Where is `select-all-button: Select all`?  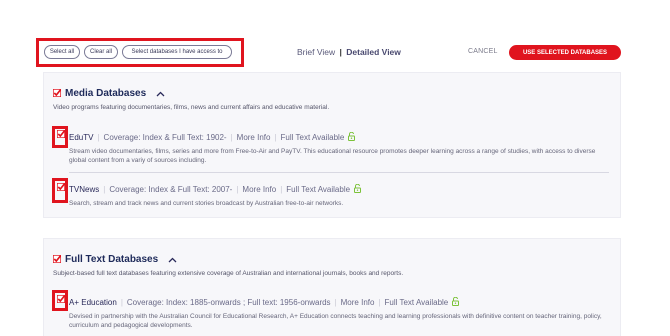
select-all-button: Select all is located at coordinates (62, 52).